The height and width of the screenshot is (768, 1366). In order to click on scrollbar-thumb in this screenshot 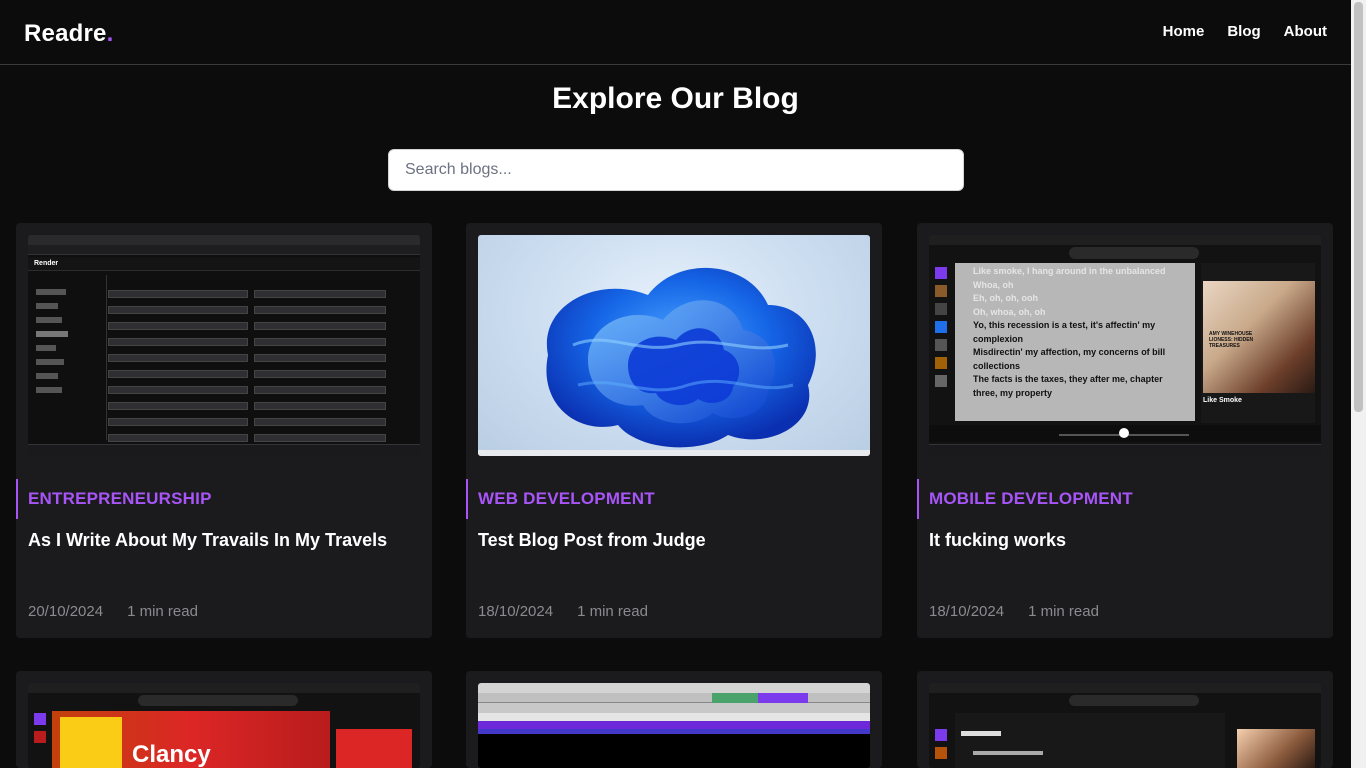, I will do `click(1358, 207)`.